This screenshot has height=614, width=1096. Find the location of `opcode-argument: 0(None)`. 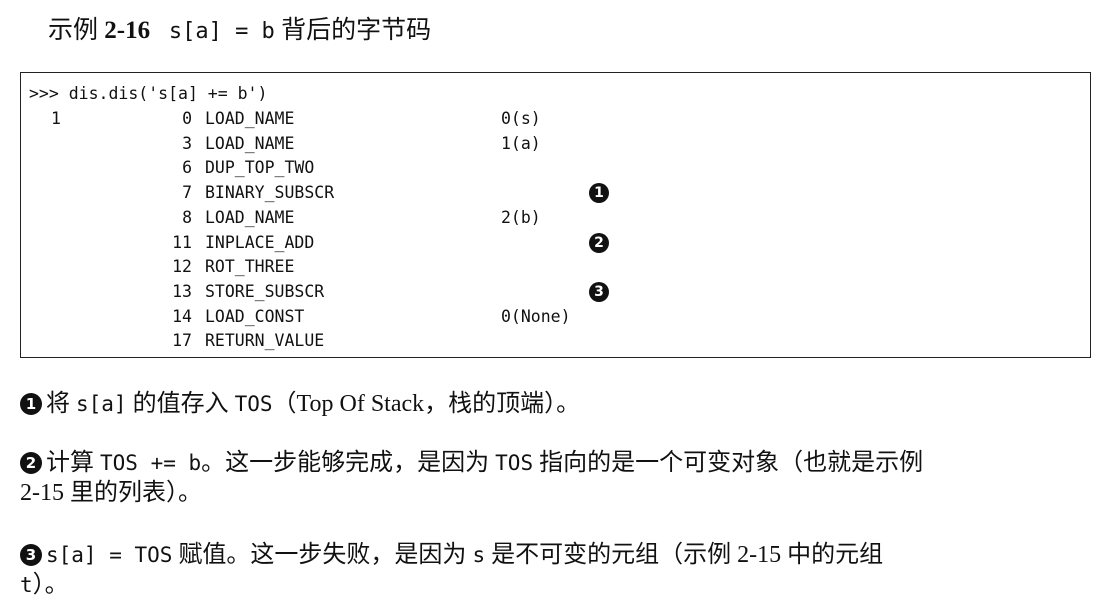

opcode-argument: 0(None) is located at coordinates (536, 316).